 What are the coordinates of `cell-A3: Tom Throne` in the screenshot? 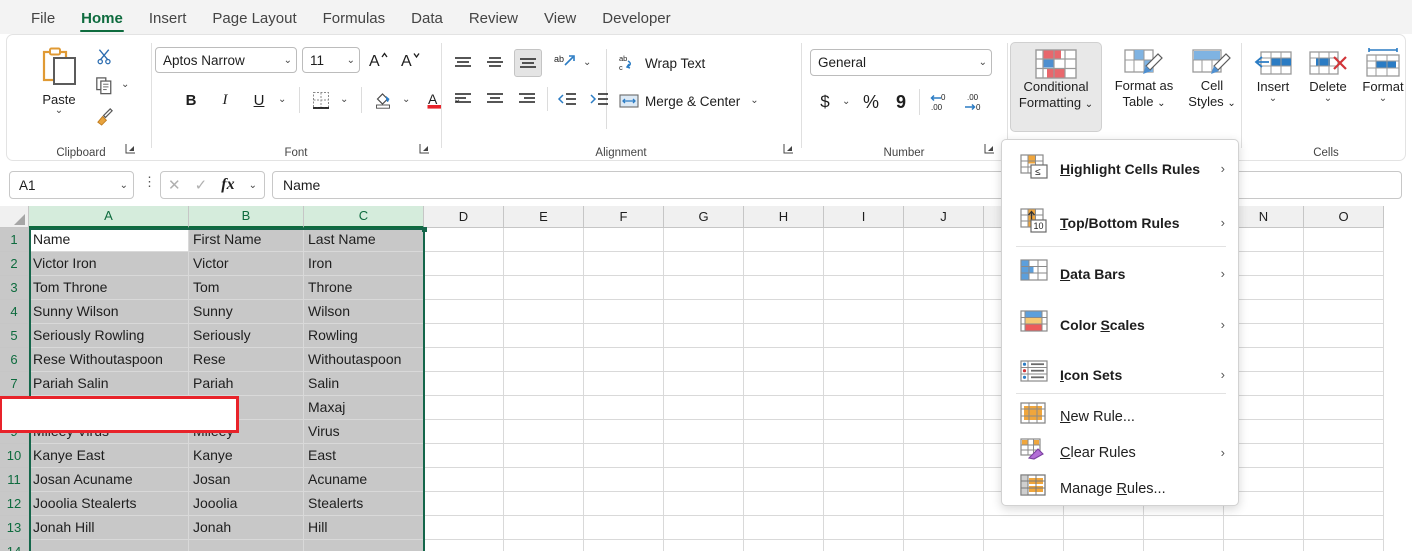 It's located at (109, 288).